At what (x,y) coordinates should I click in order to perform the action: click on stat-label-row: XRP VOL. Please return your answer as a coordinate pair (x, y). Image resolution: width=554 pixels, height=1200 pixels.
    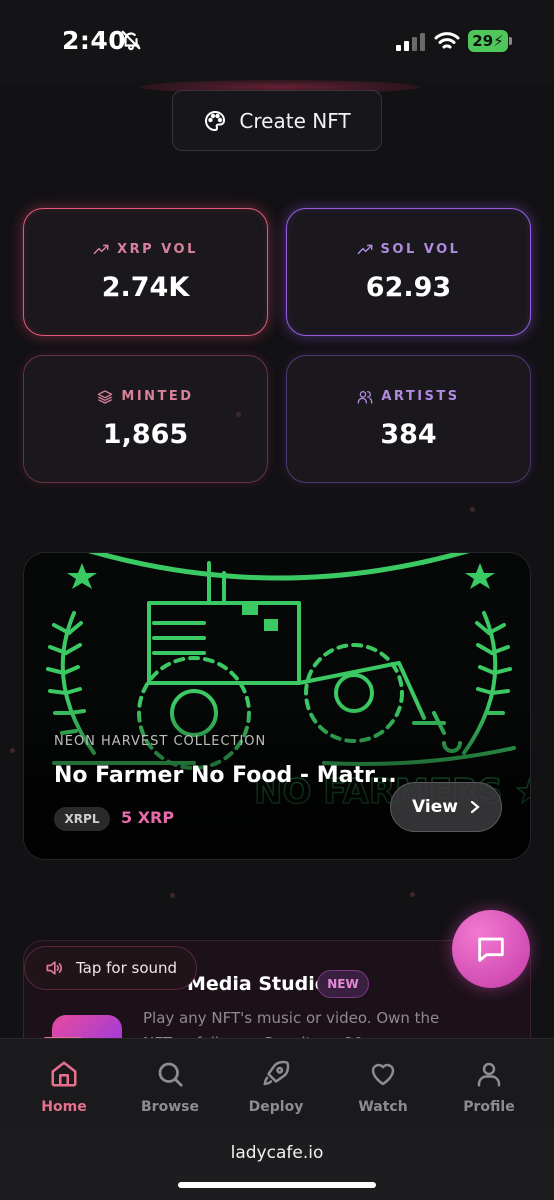
    Looking at the image, I should click on (145, 250).